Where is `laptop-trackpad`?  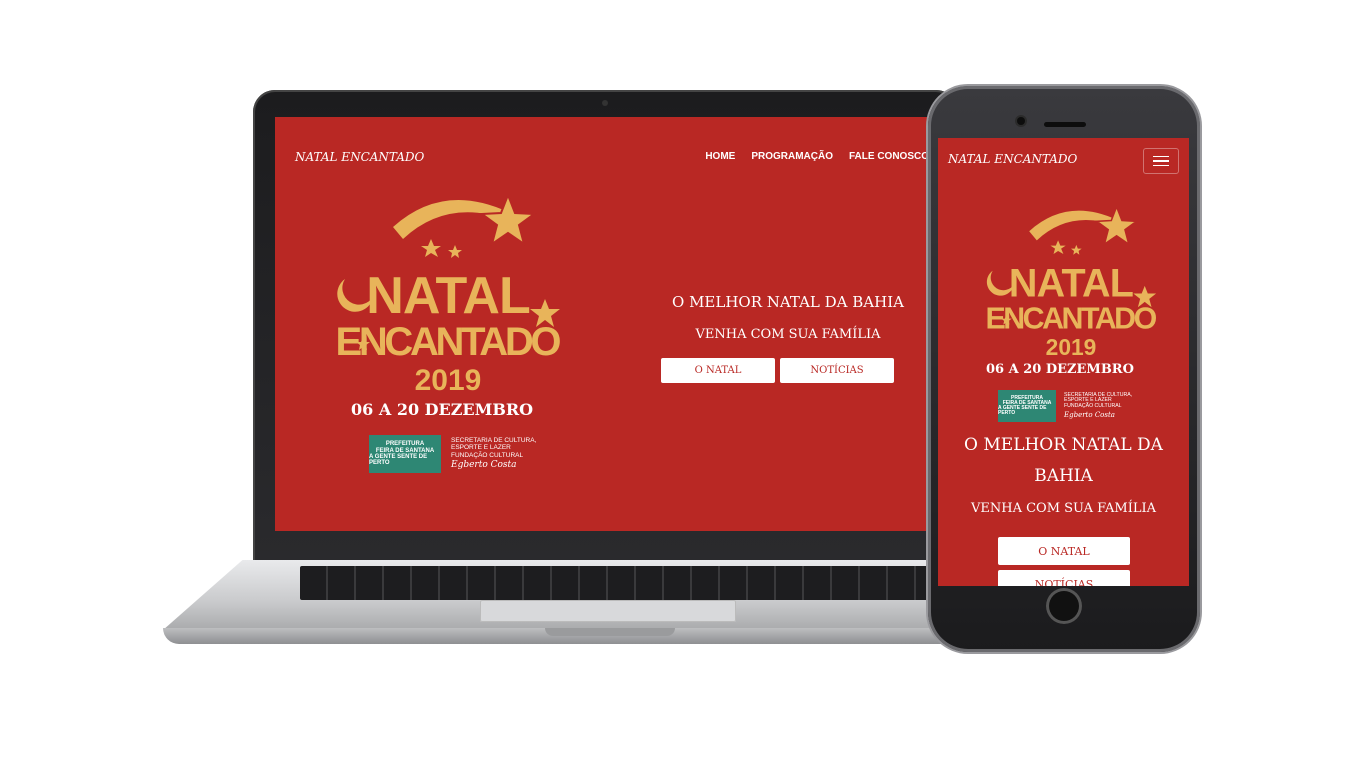 laptop-trackpad is located at coordinates (608, 611).